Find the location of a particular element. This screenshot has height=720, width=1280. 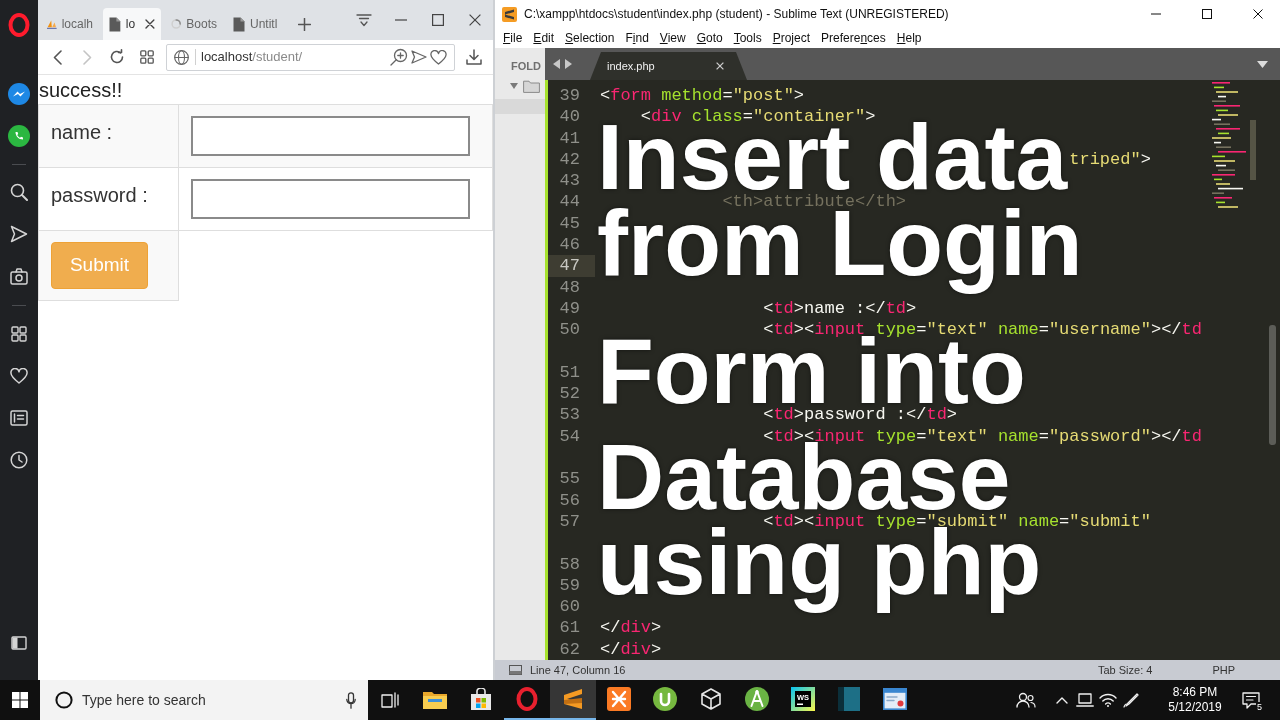

send-icon is located at coordinates (419, 57).